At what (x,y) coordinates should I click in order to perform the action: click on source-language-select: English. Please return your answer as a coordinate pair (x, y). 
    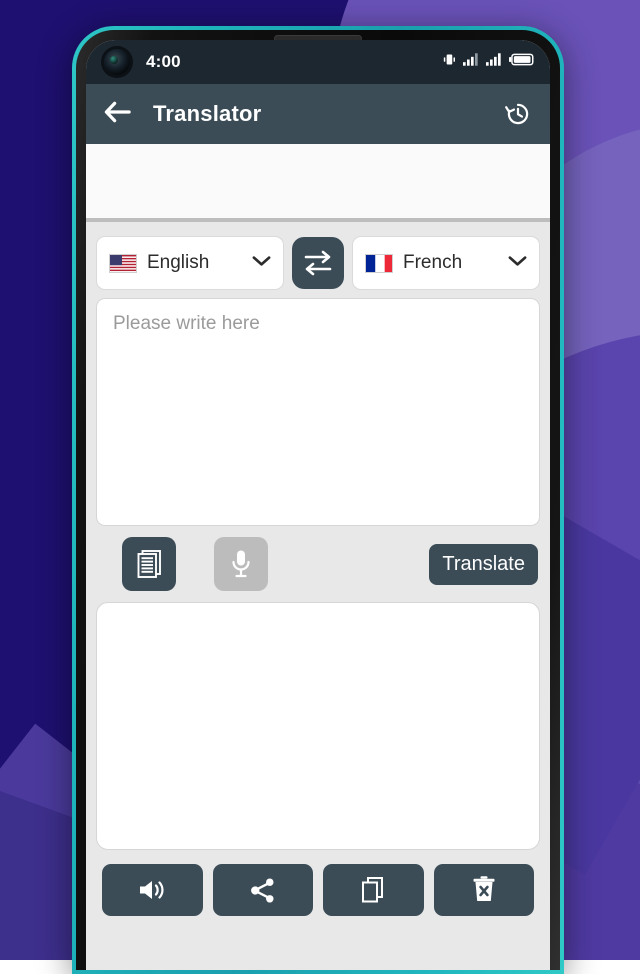
    Looking at the image, I should click on (190, 263).